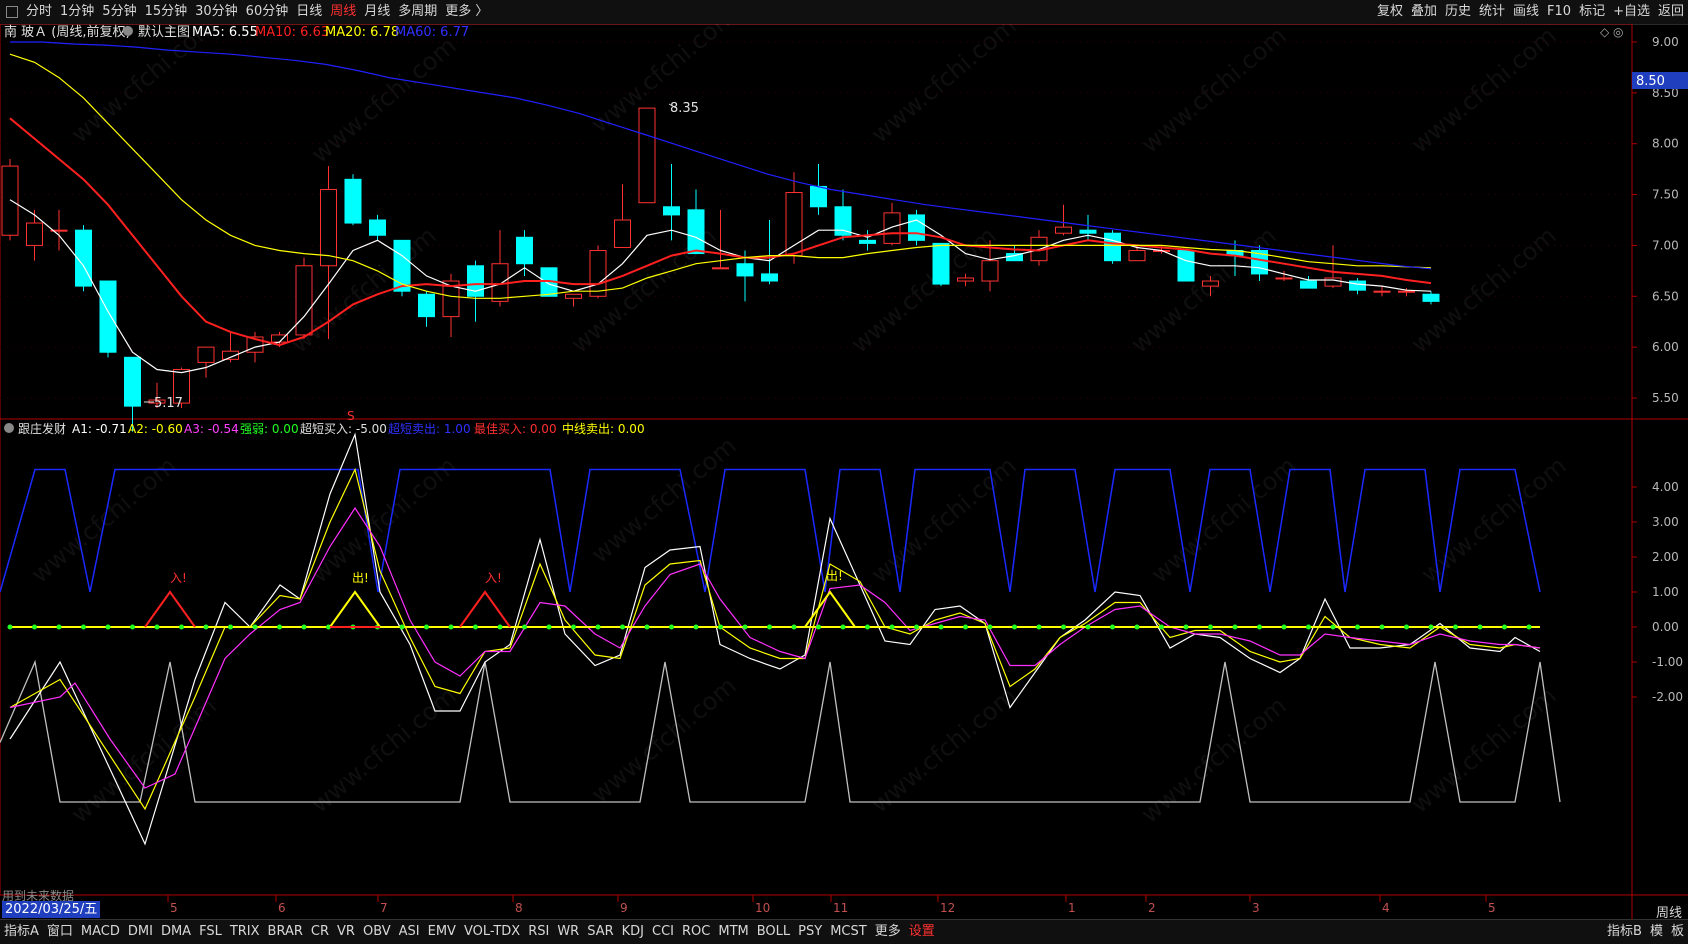 This screenshot has width=1688, height=944. What do you see at coordinates (600, 932) in the screenshot?
I see `indicator-tab-16: SAR` at bounding box center [600, 932].